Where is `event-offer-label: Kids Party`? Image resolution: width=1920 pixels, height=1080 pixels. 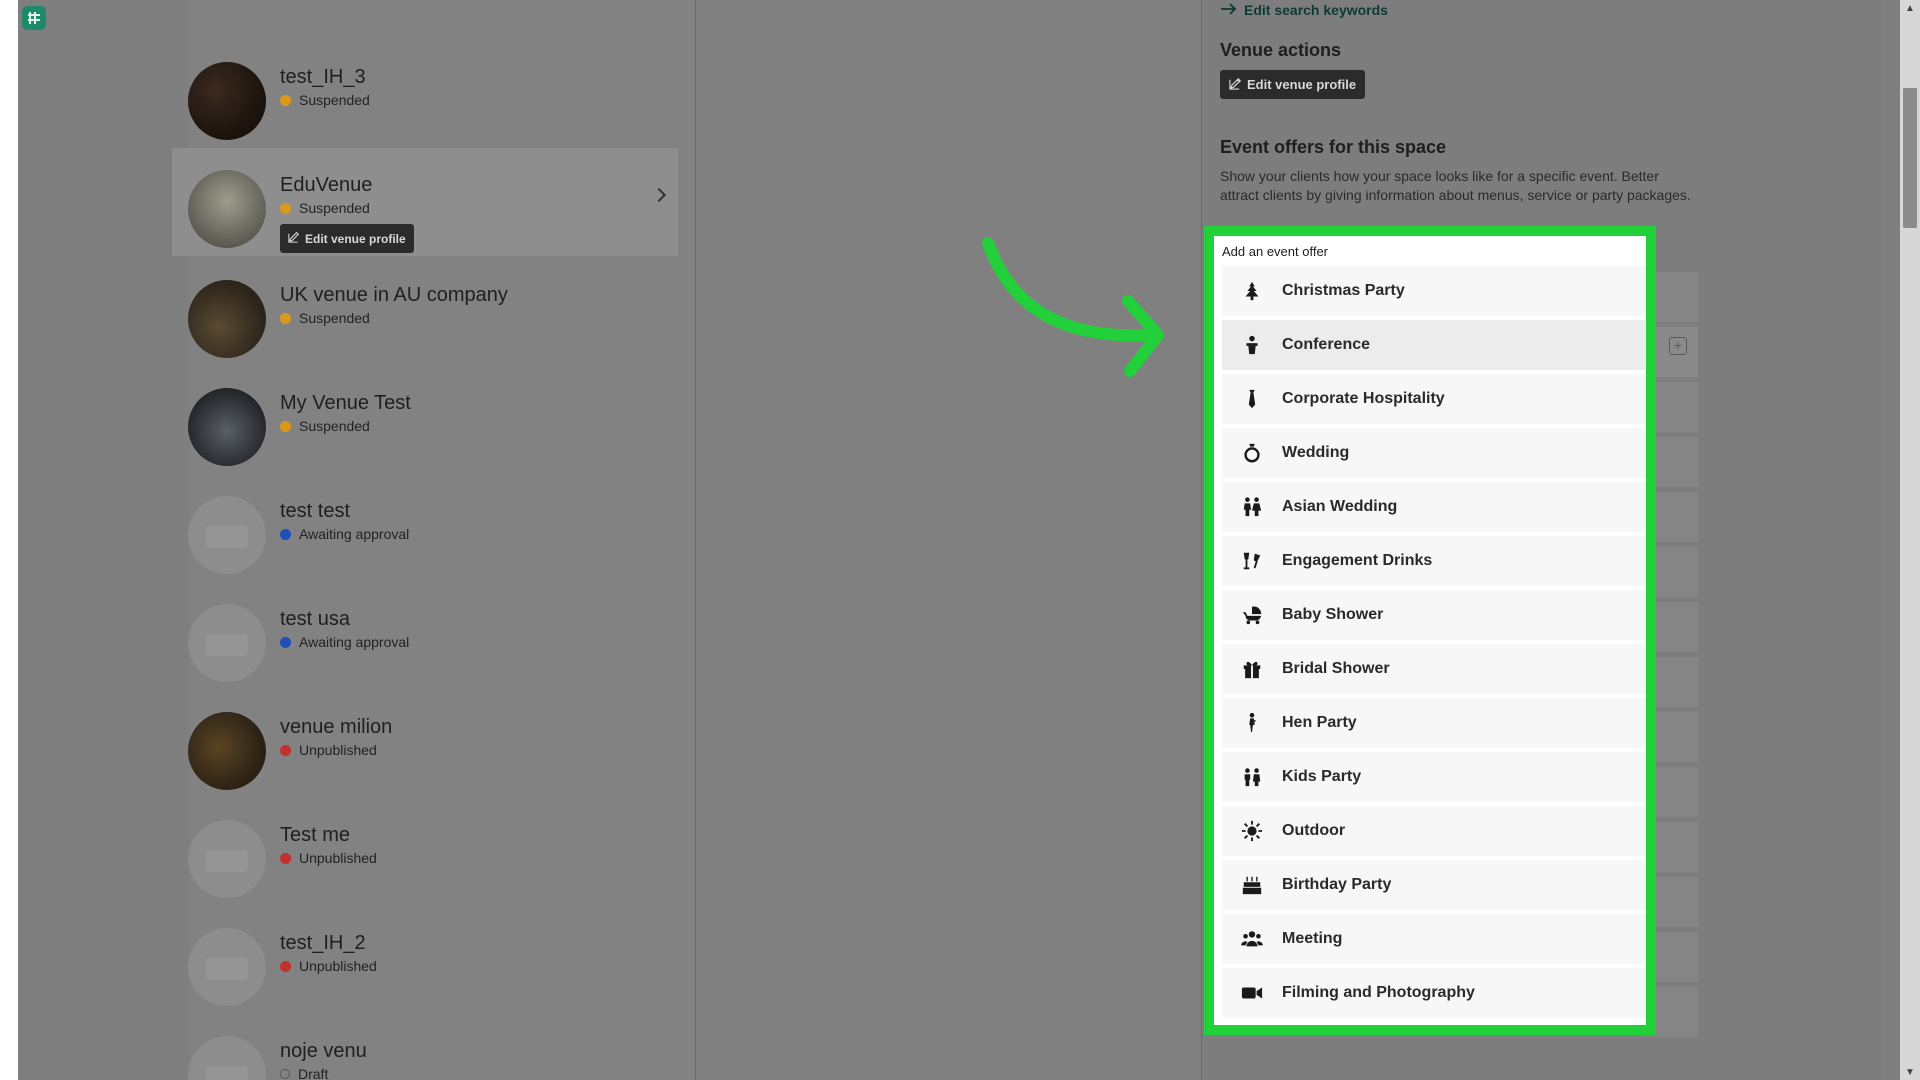
event-offer-label: Kids Party is located at coordinates (1322, 776).